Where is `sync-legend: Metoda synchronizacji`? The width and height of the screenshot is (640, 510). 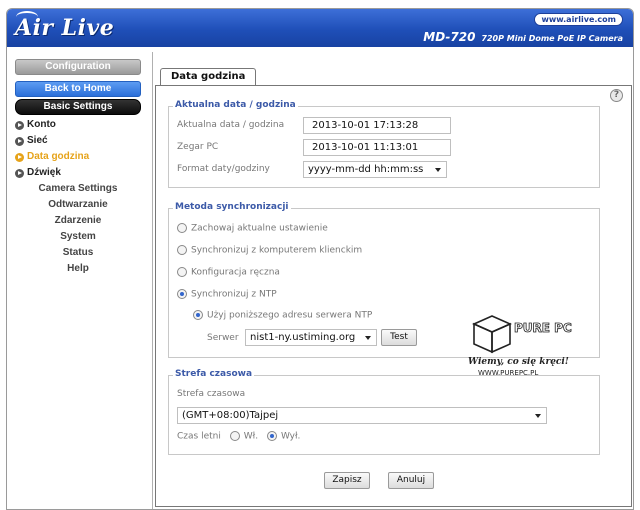 sync-legend: Metoda synchronizacji is located at coordinates (232, 207).